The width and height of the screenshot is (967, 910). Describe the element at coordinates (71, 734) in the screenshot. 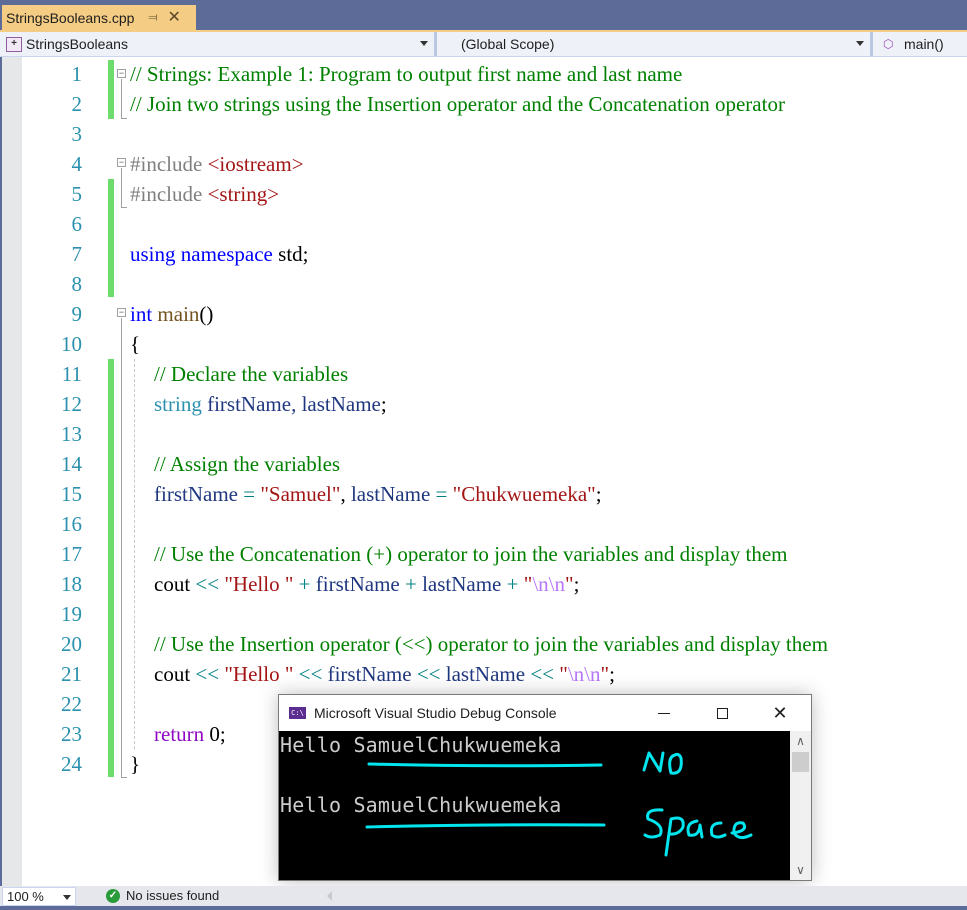

I see `line-number: 23` at that location.